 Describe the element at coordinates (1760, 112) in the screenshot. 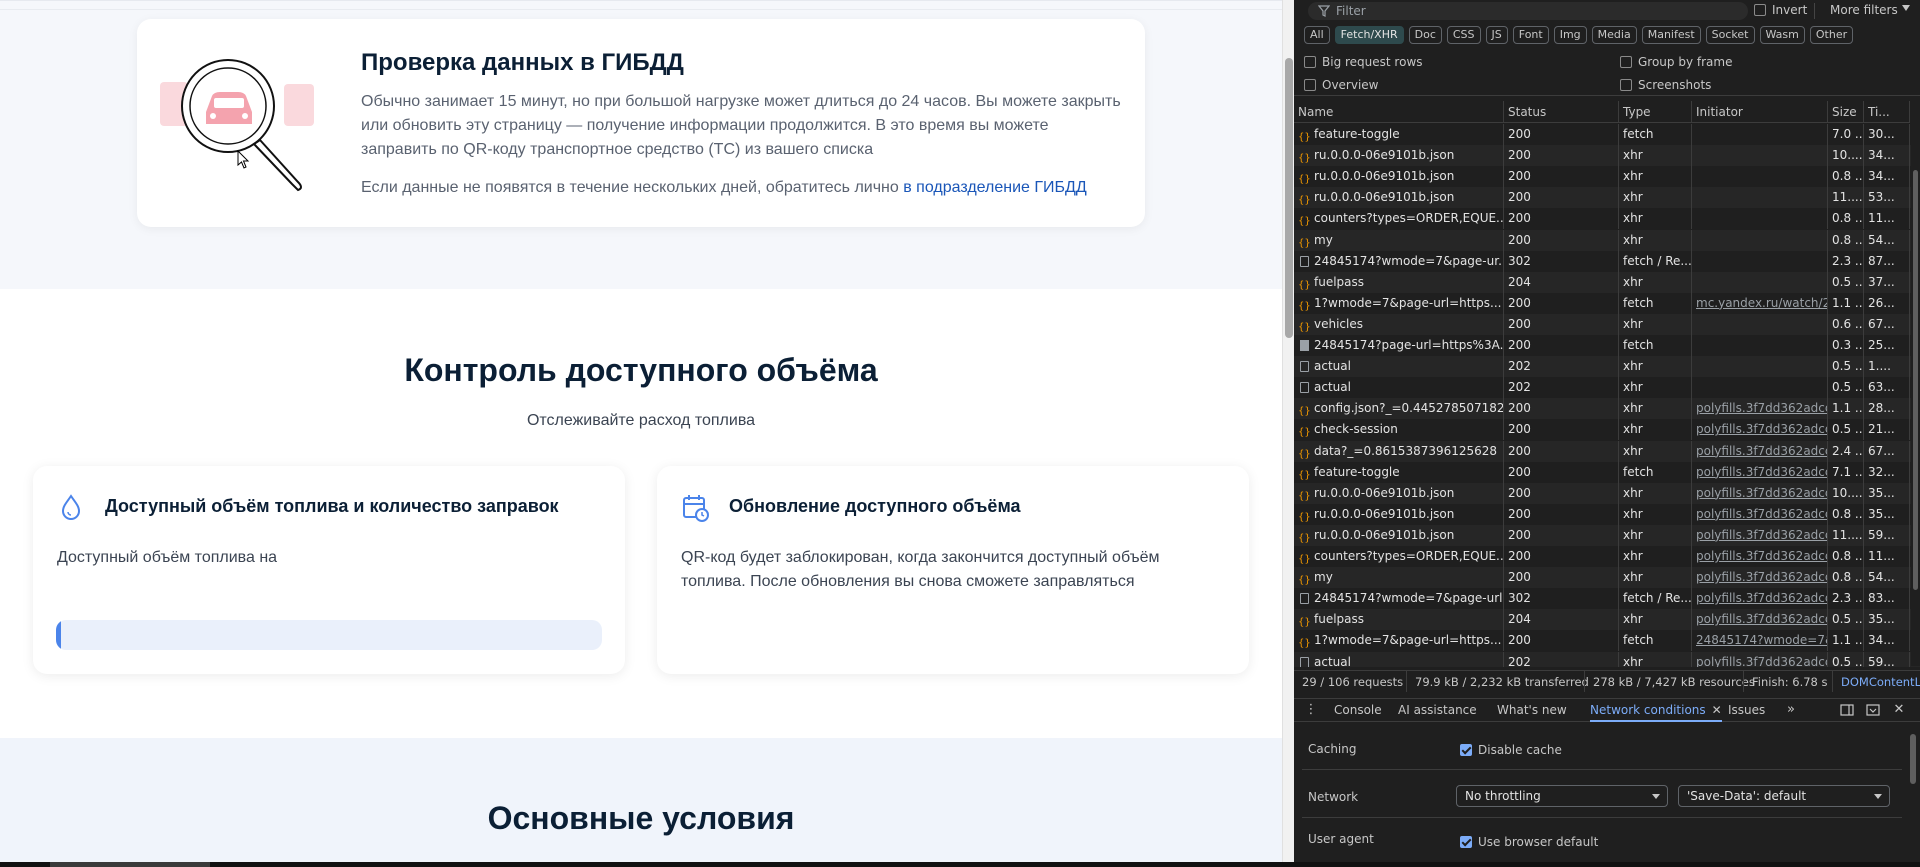

I see `column-header-initiator: Initiator` at that location.